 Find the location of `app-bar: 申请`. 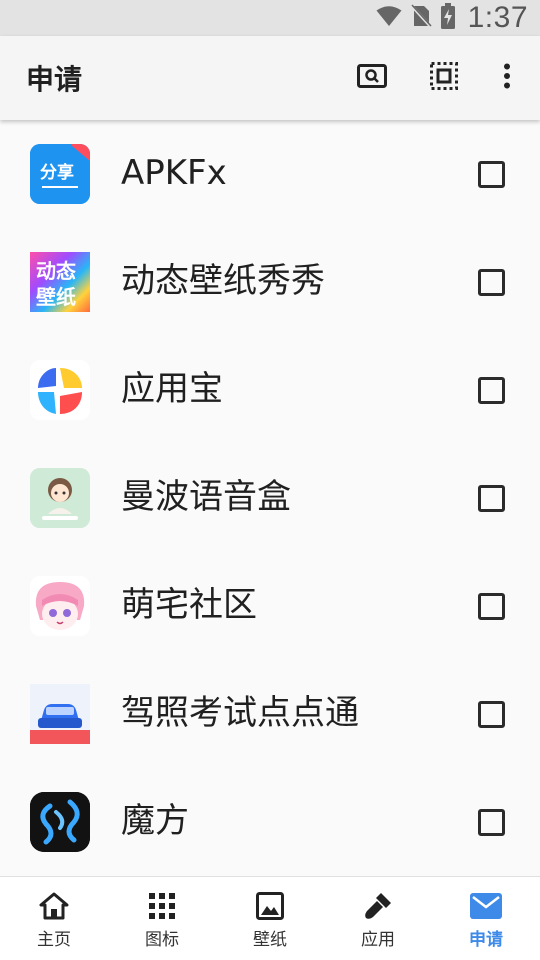

app-bar: 申请 is located at coordinates (270, 78).